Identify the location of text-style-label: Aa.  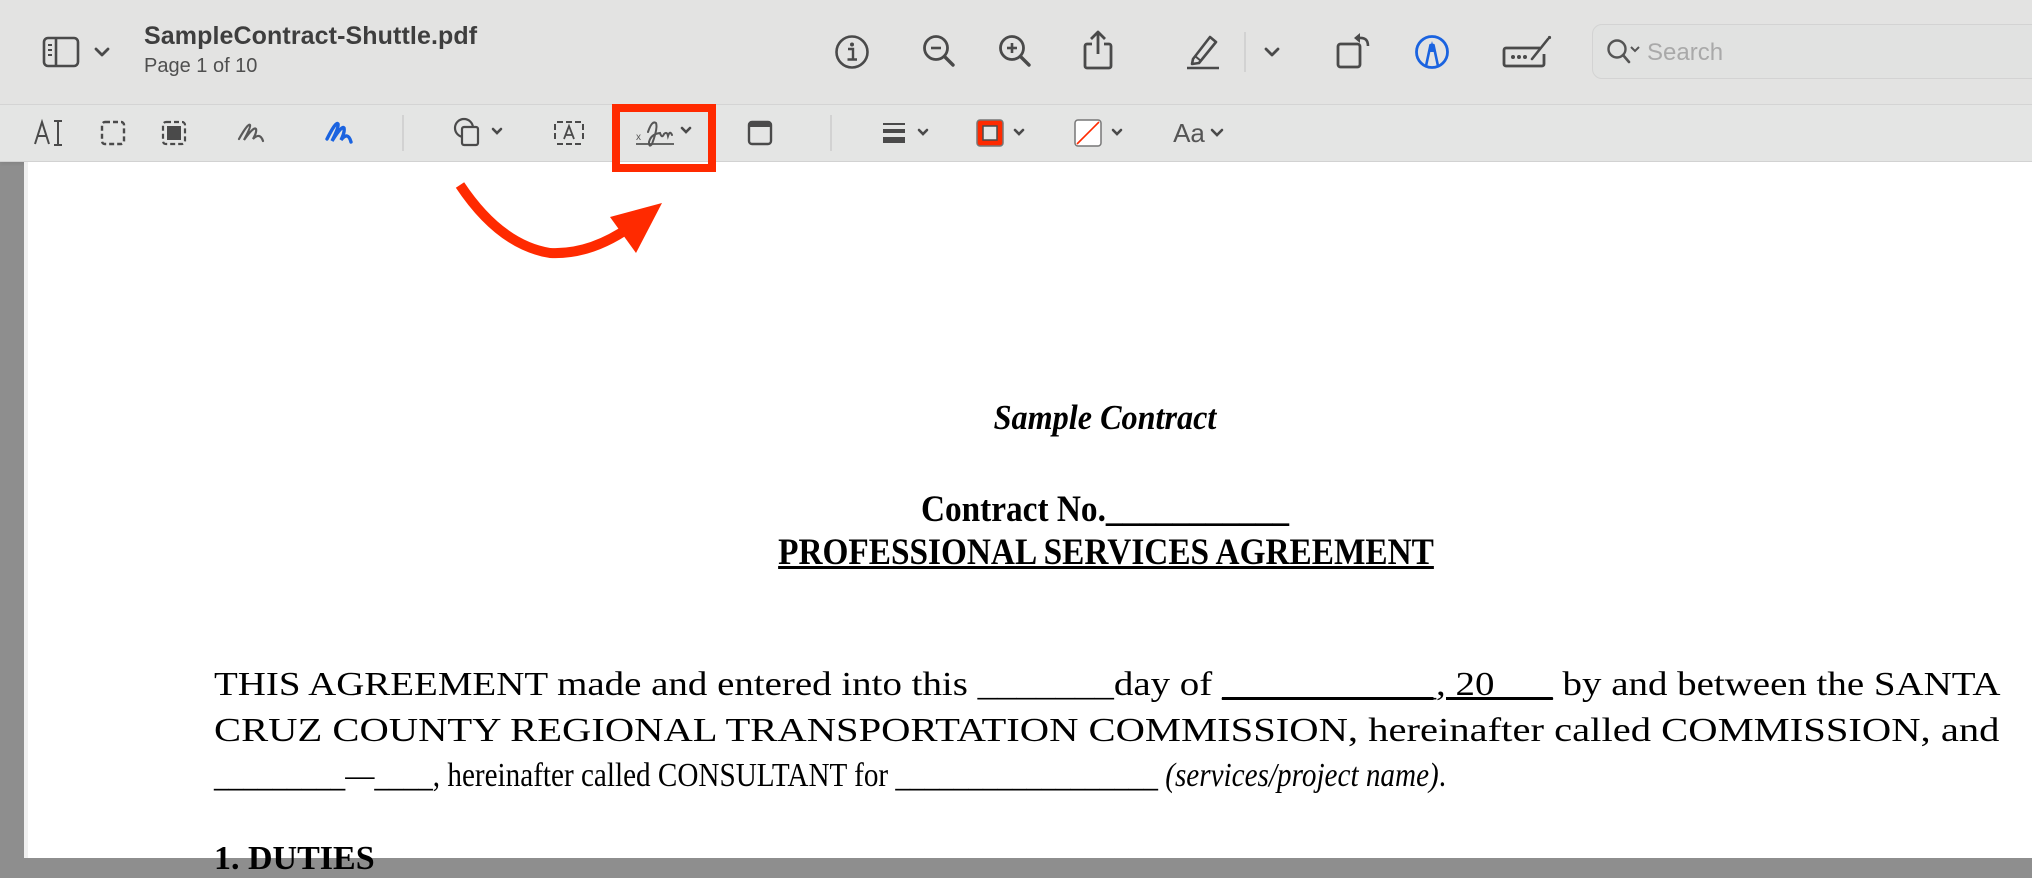
(1189, 132).